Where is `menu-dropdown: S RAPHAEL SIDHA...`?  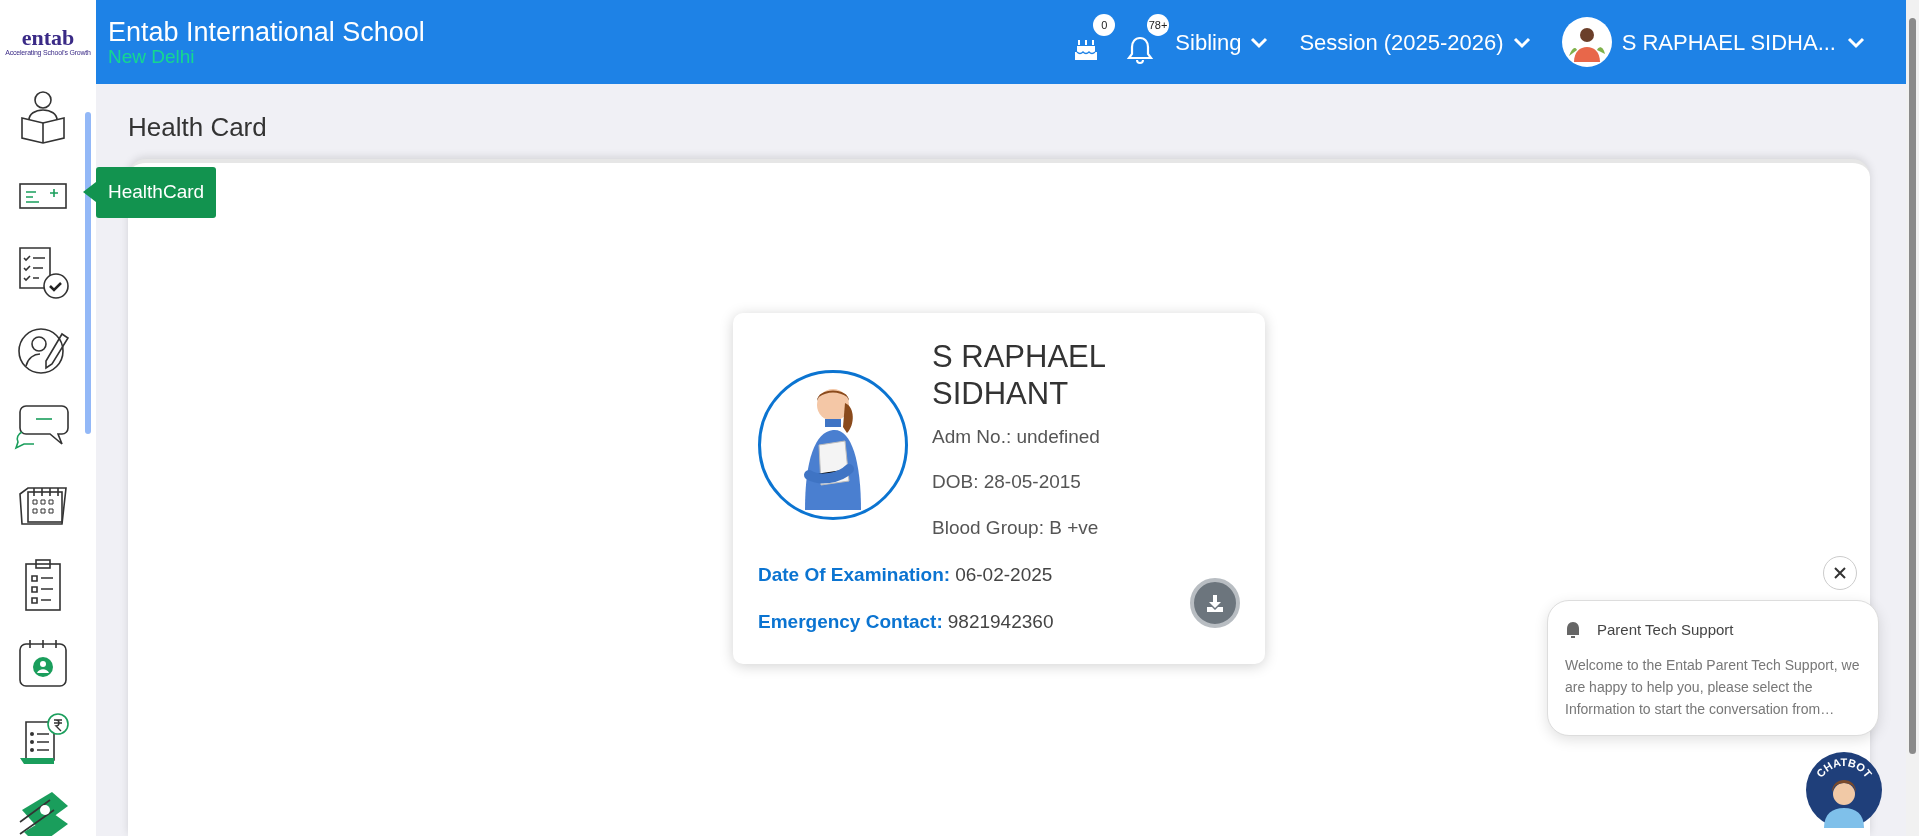
menu-dropdown: S RAPHAEL SIDHA... is located at coordinates (1713, 42).